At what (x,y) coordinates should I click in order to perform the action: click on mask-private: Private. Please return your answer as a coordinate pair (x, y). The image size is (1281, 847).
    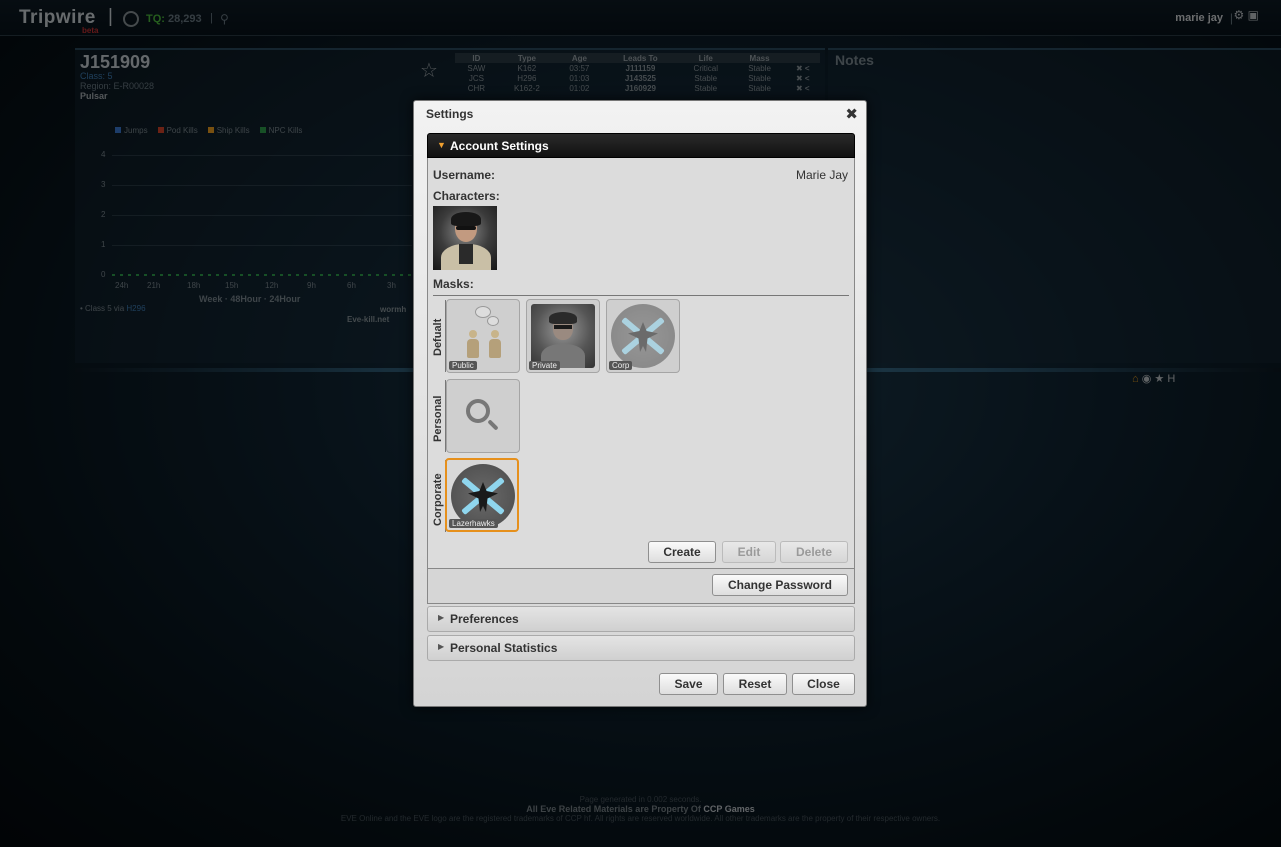
    Looking at the image, I should click on (563, 336).